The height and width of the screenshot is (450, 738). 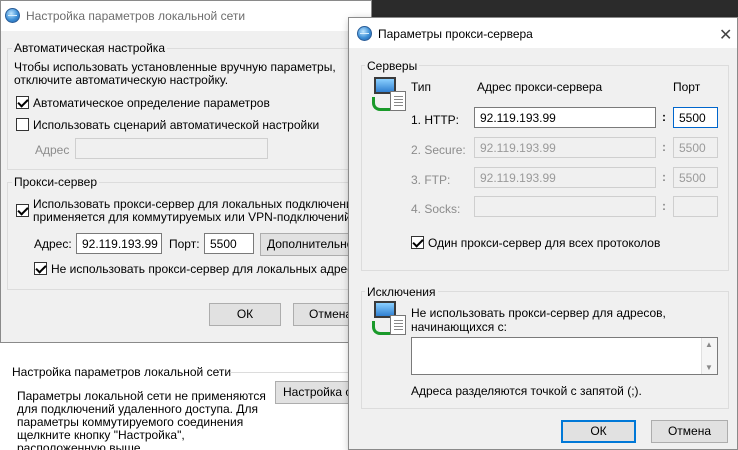 I want to click on auto-detect-checkbox, so click(x=22, y=102).